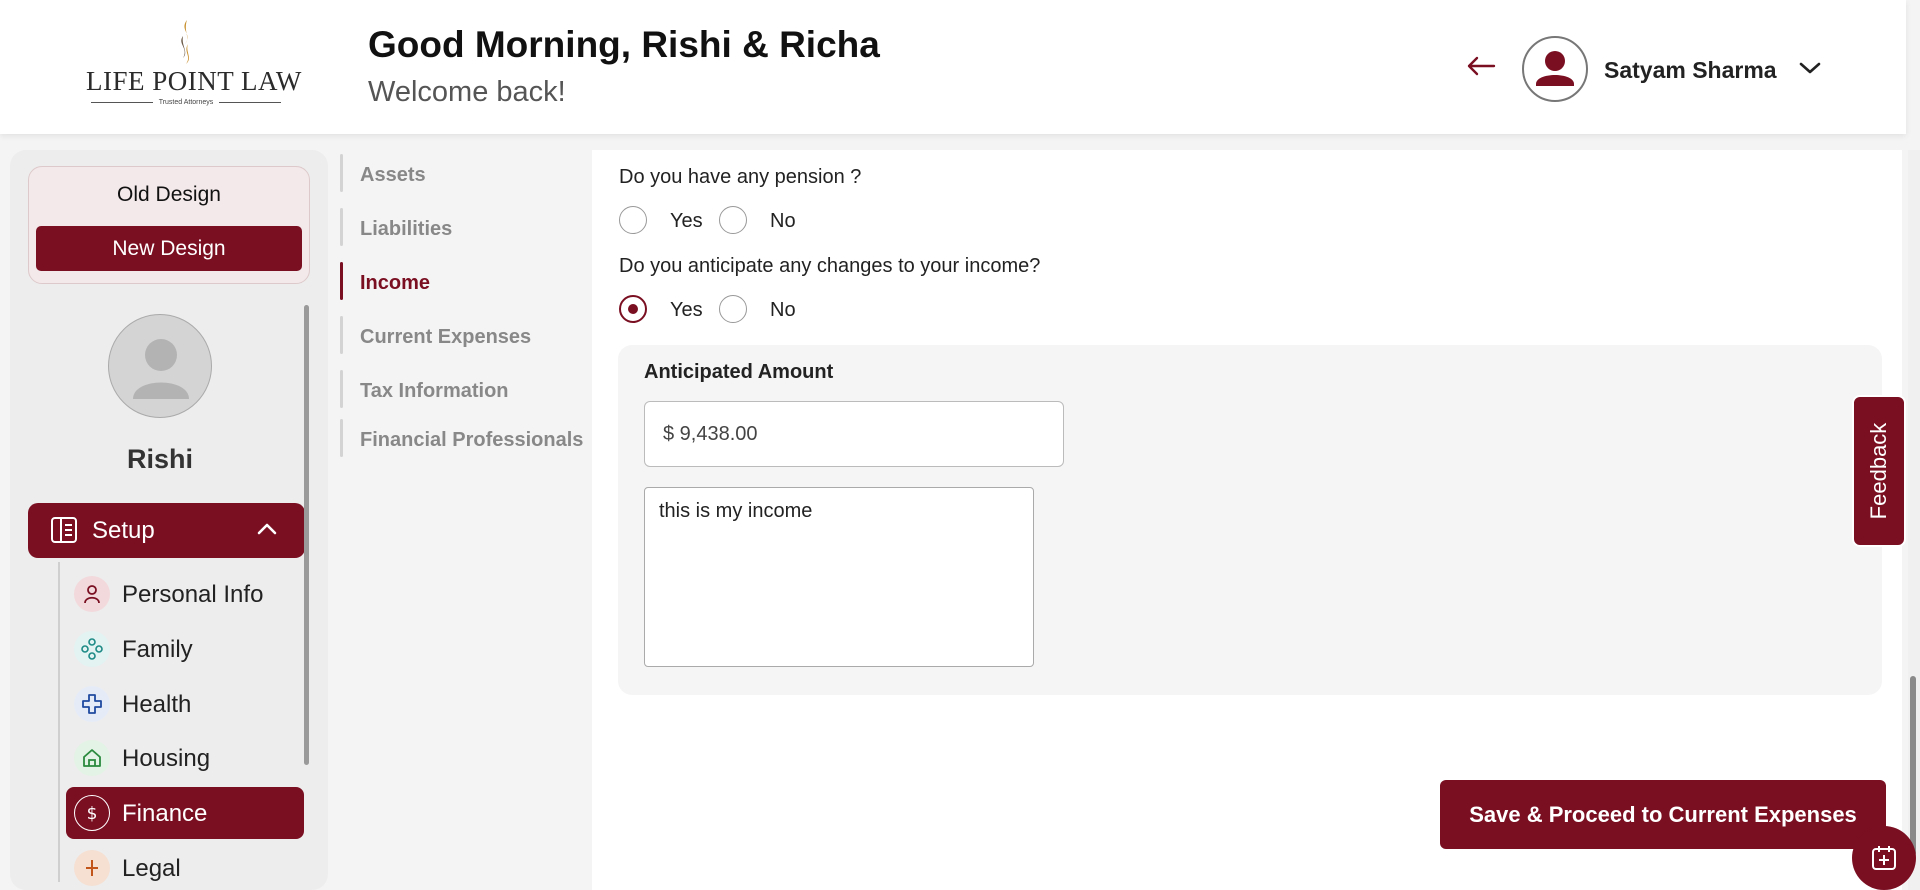  I want to click on legal-icon, so click(92, 868).